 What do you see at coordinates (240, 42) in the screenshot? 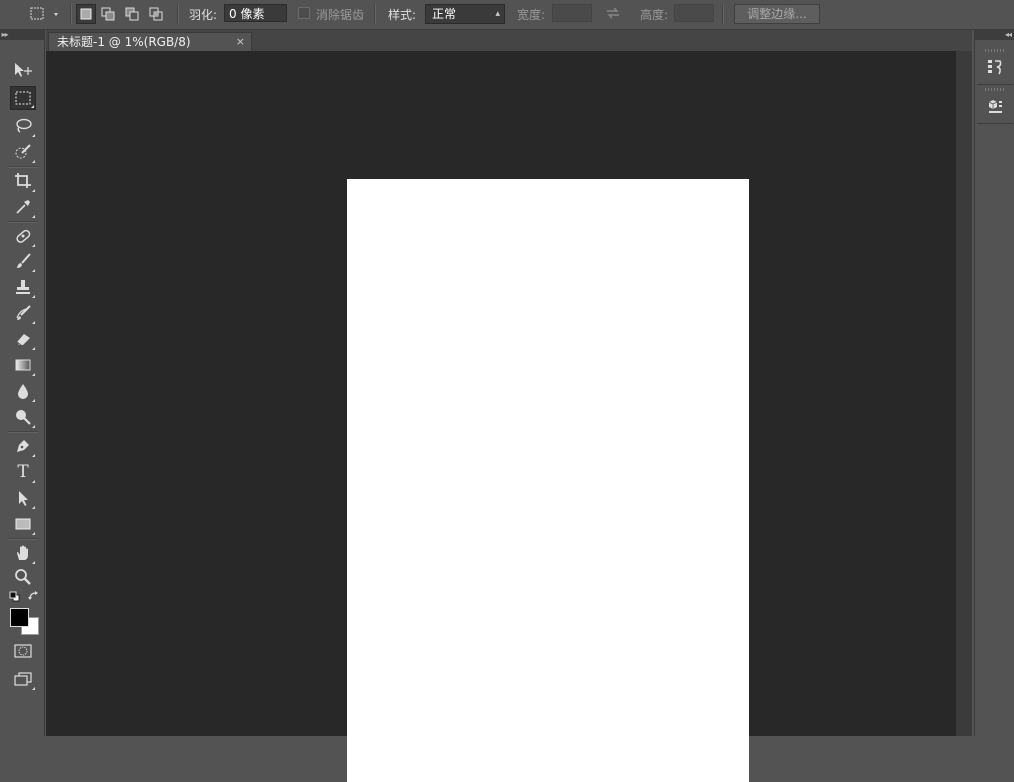
I see `close-tab-icon: ×` at bounding box center [240, 42].